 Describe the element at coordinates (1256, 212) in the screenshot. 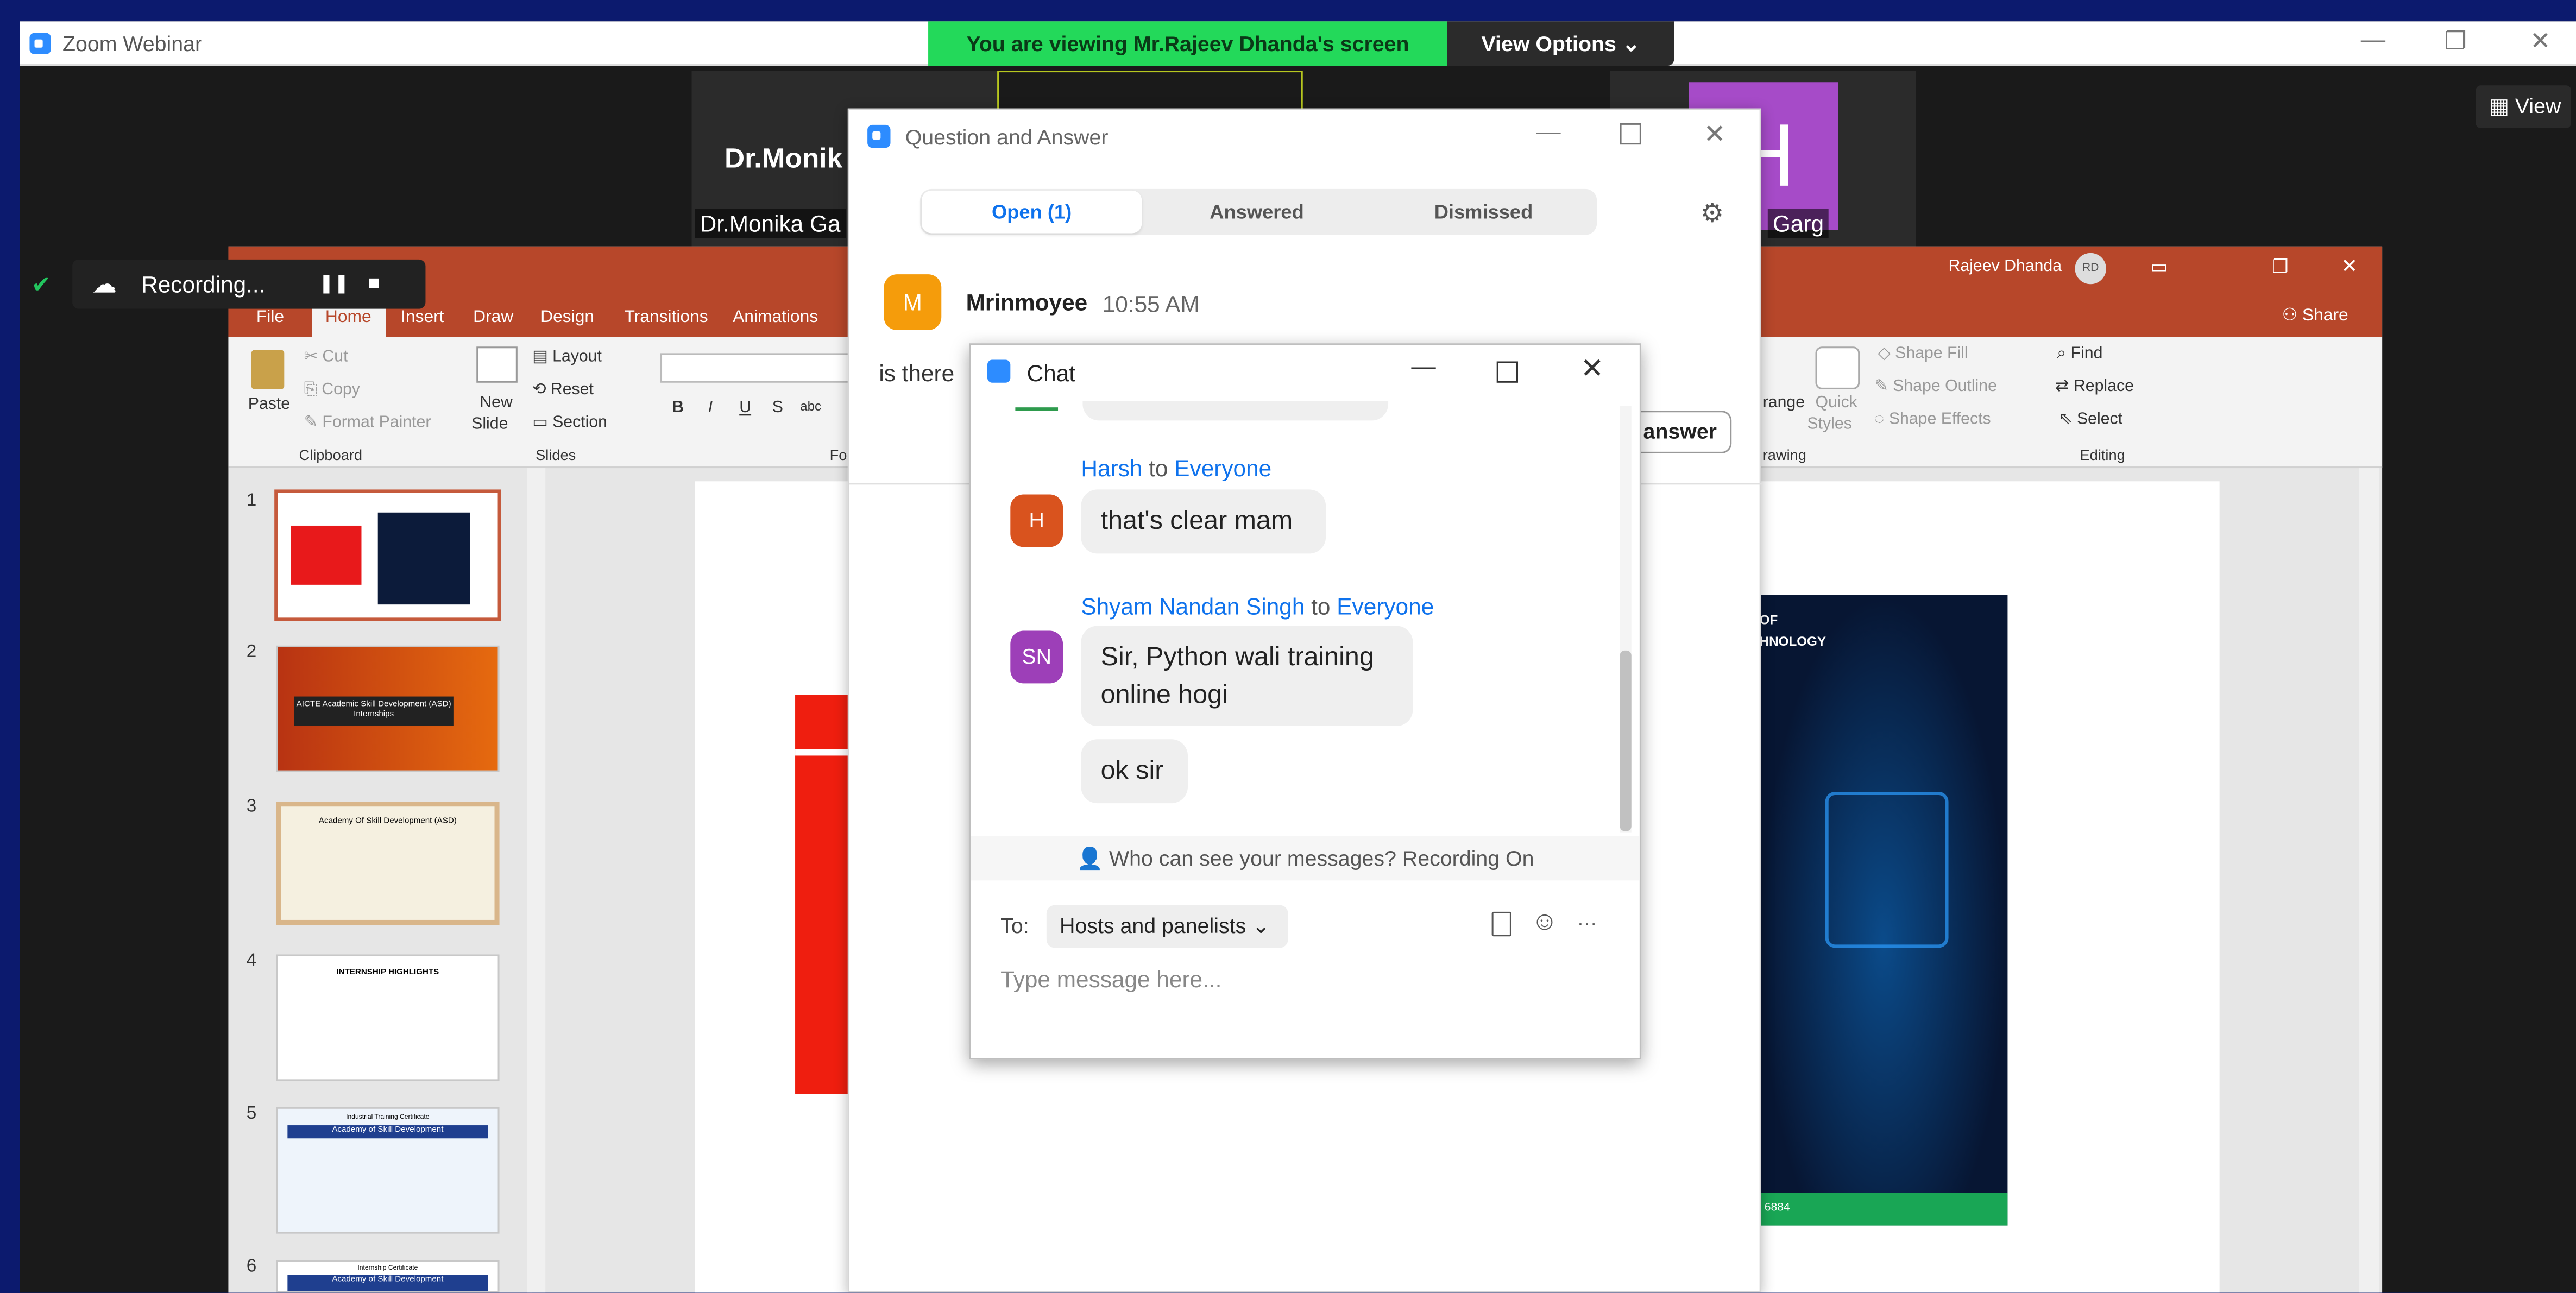

I see `tab-answered: Answered` at that location.